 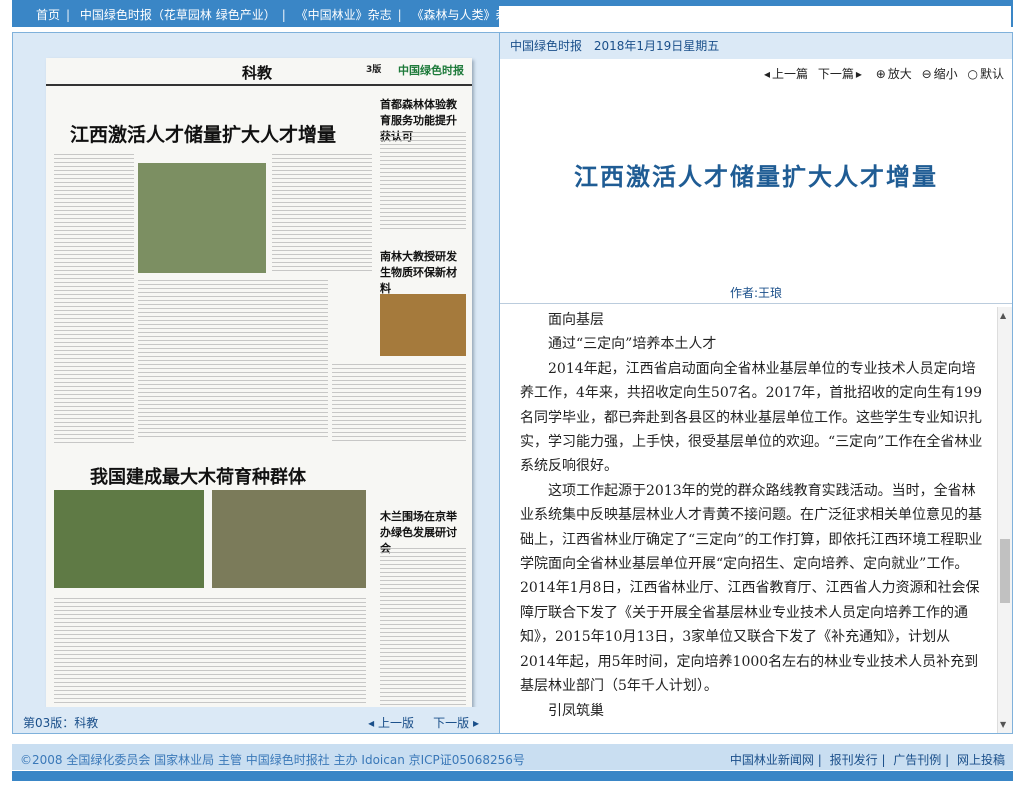 I want to click on newspaper-footer: 第03版：科教 ◂ 上一版 下一版 ▸, so click(x=256, y=720).